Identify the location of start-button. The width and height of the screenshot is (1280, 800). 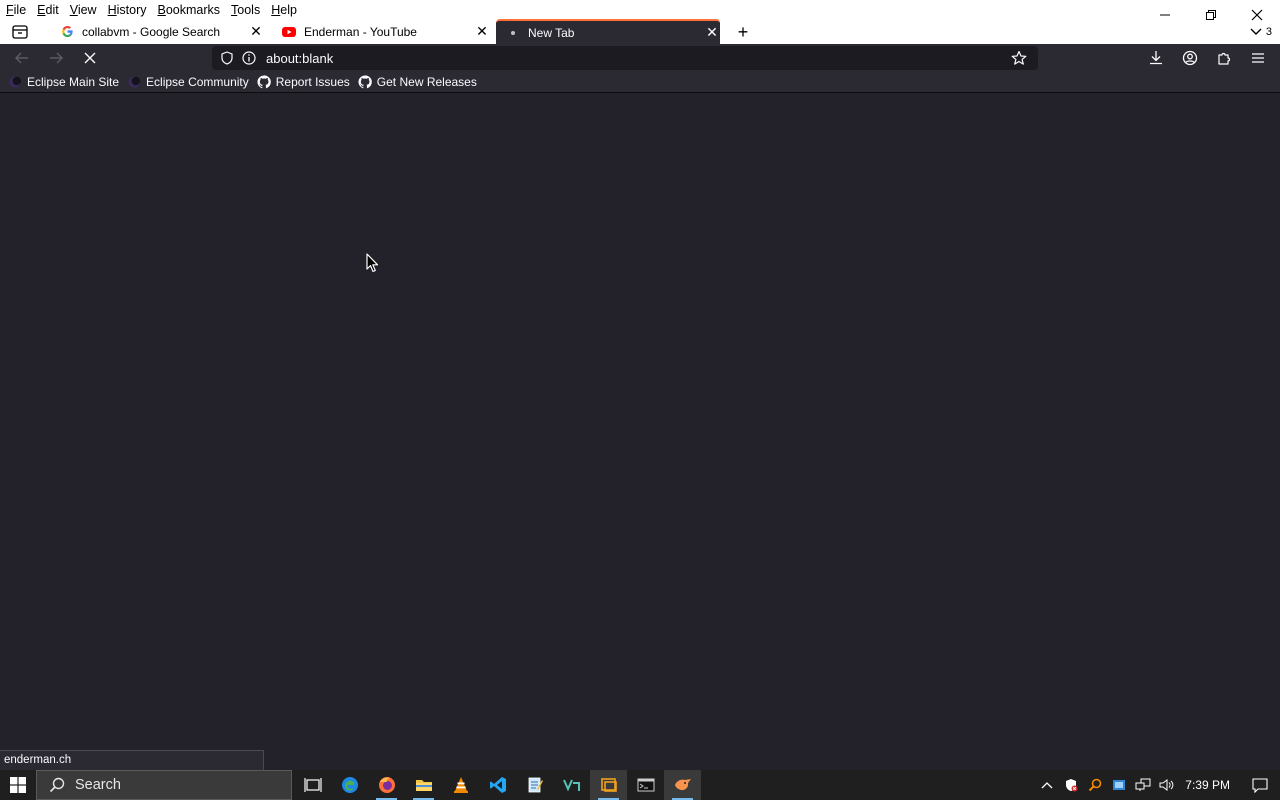
(18, 785).